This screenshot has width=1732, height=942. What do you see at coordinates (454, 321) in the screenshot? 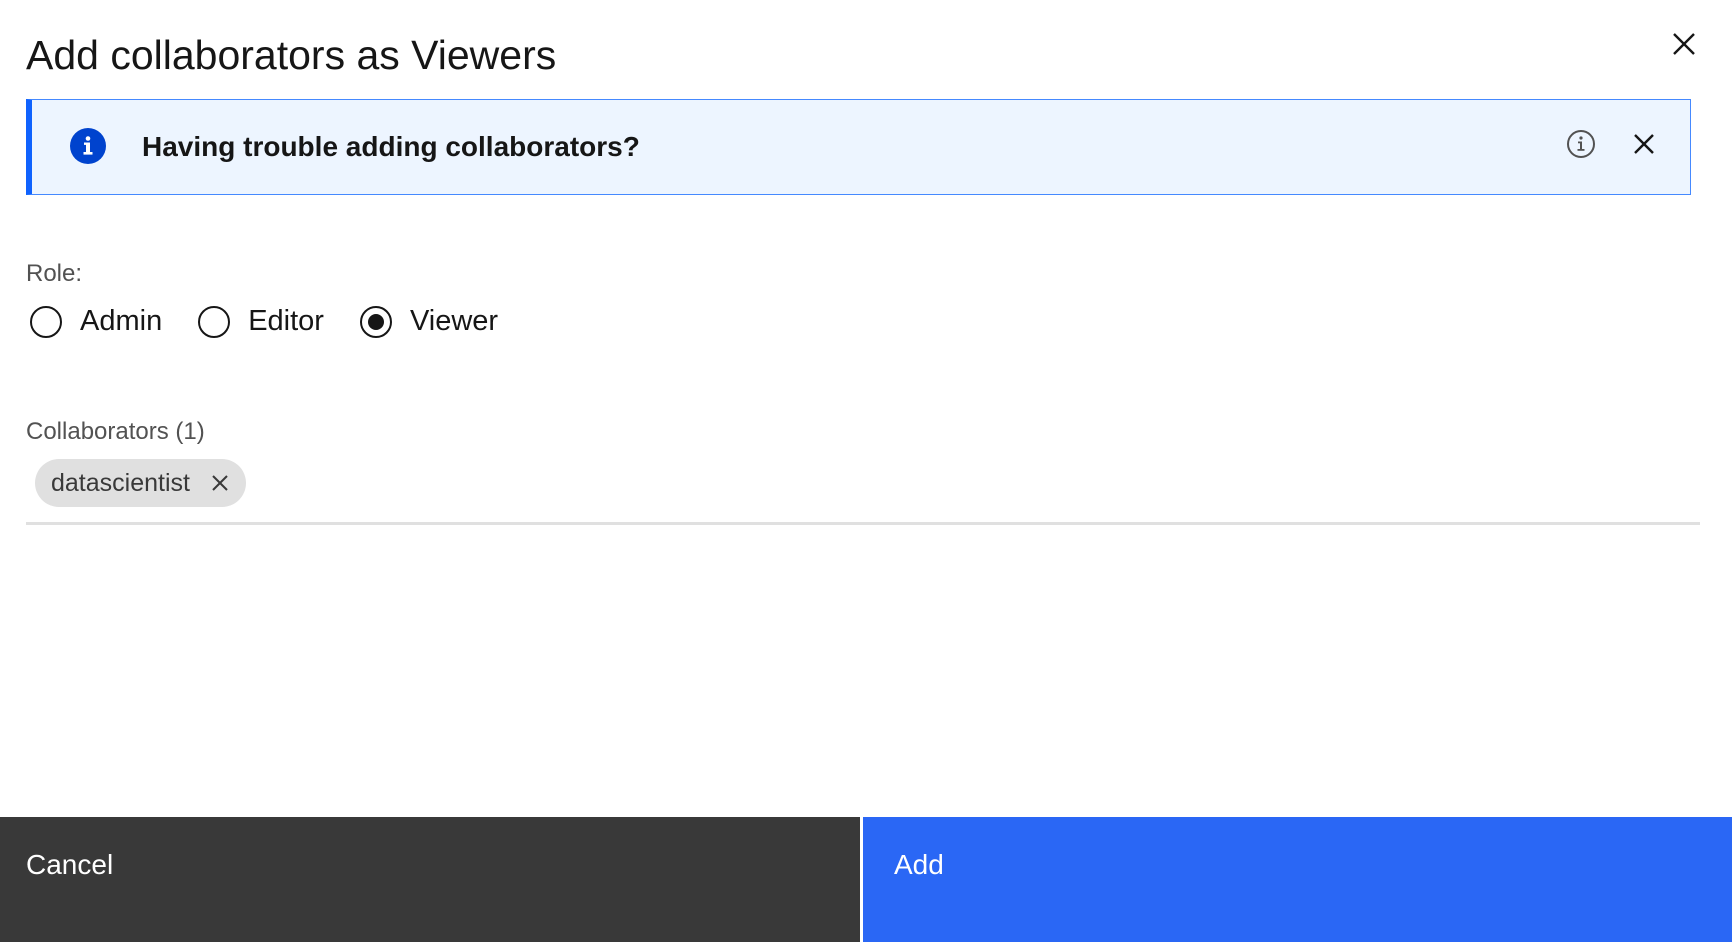
I see `radio-label-viewer: Viewer` at bounding box center [454, 321].